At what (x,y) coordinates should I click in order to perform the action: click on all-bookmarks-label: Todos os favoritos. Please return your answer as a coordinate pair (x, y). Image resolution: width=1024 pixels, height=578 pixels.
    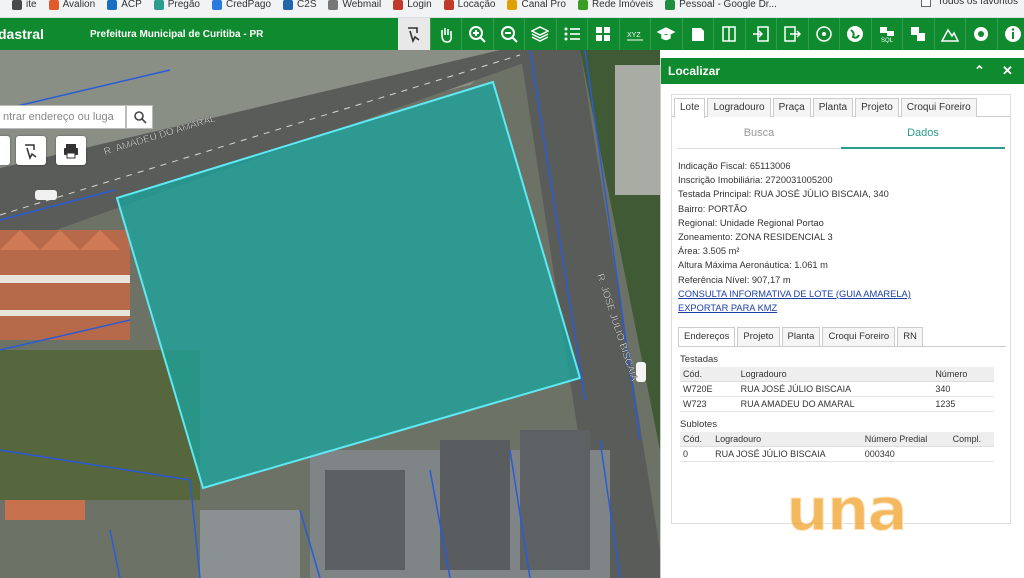
    Looking at the image, I should click on (977, 3).